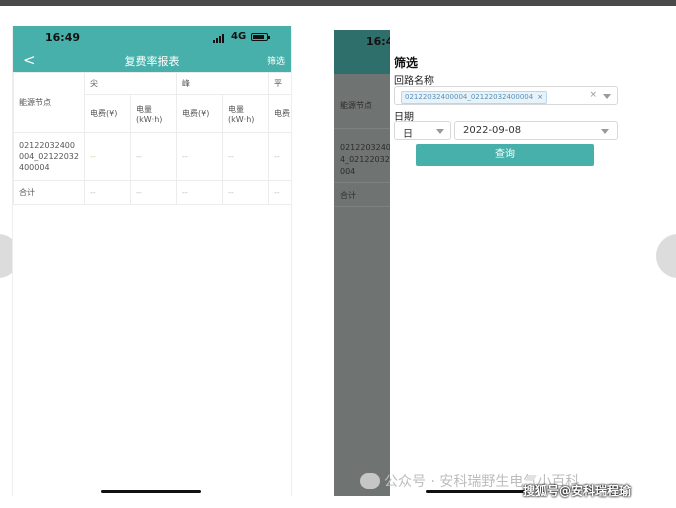 The height and width of the screenshot is (508, 676). What do you see at coordinates (577, 491) in the screenshot?
I see `sohu-watermark: 搜狐号@安科瑞程瑜` at bounding box center [577, 491].